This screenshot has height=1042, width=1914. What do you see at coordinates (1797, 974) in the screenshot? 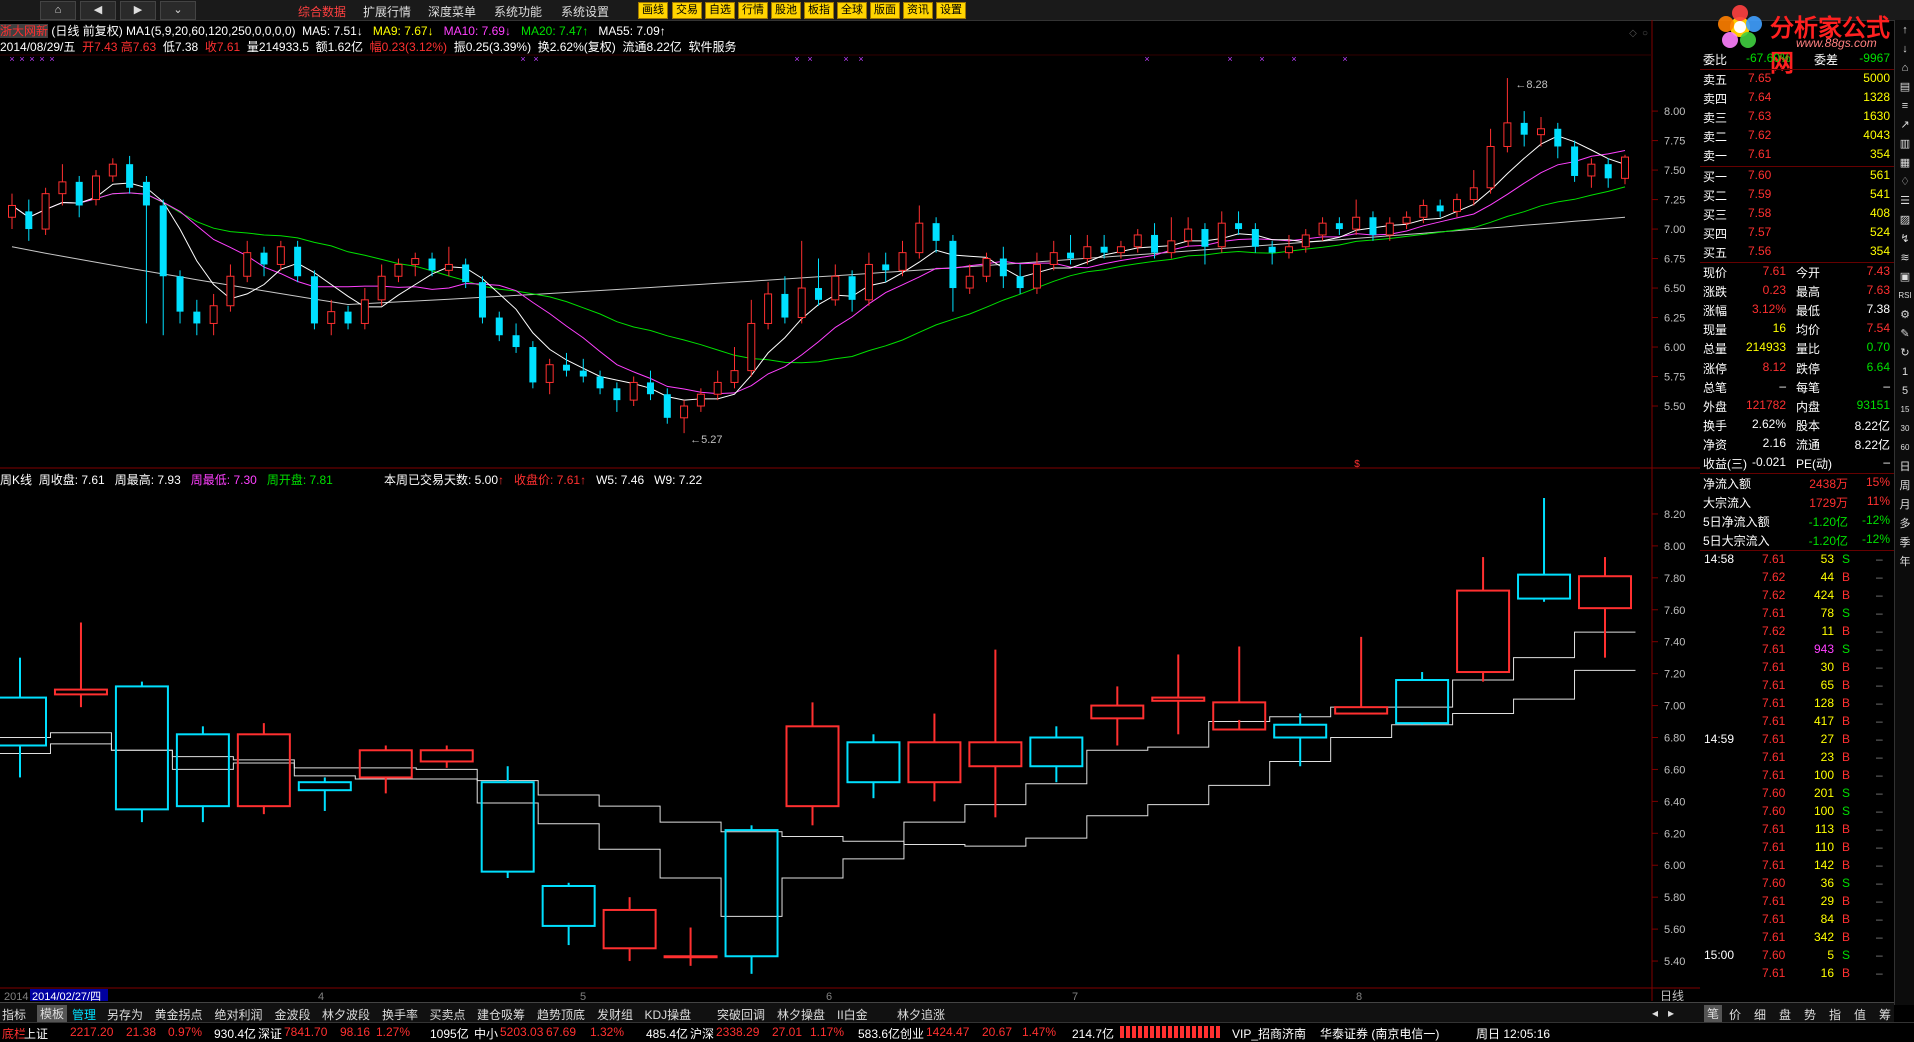
I see `tick-row: 7.61 16 B –` at bounding box center [1797, 974].